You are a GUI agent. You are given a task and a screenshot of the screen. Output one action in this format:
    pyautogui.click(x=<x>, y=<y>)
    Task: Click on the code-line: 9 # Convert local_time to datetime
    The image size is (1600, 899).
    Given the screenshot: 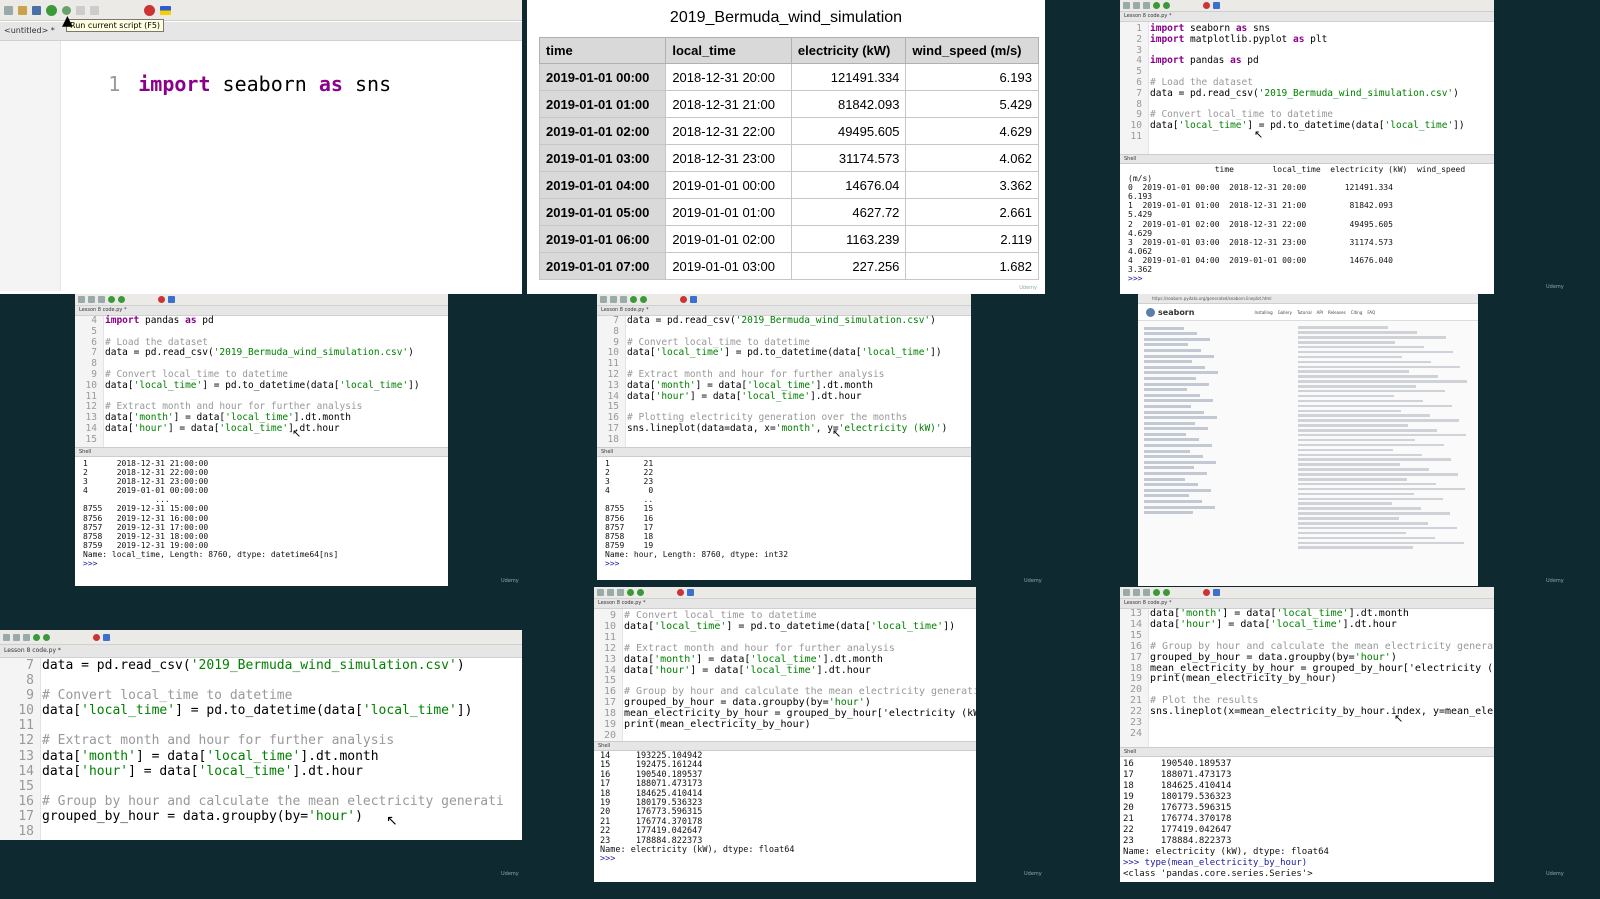 What is the action you would take?
    pyautogui.click(x=252, y=695)
    